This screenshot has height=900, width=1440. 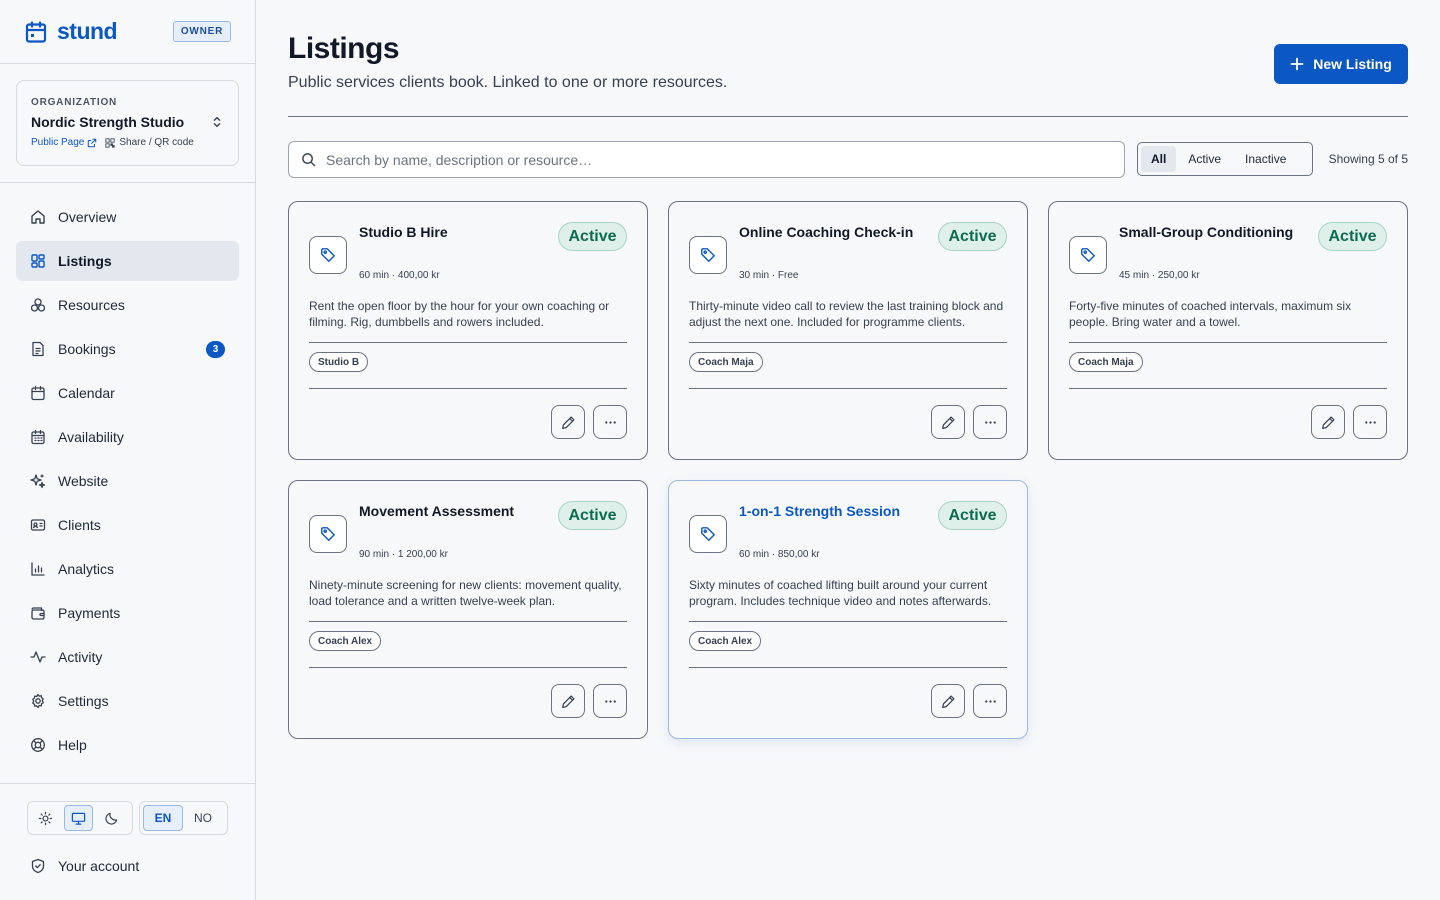 I want to click on page-title: Listings, so click(x=344, y=48).